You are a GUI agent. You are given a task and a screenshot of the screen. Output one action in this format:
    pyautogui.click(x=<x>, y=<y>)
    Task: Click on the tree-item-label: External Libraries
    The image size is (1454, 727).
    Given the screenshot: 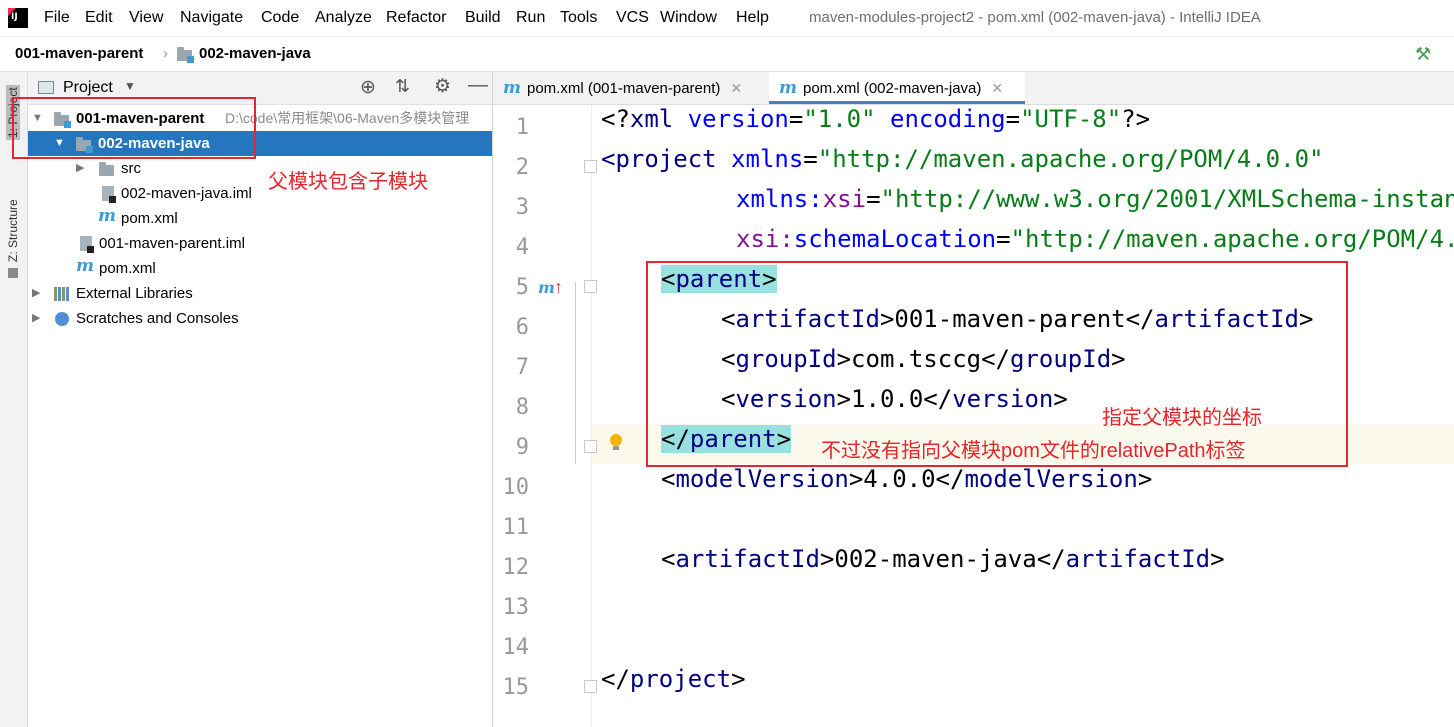 What is the action you would take?
    pyautogui.click(x=134, y=293)
    